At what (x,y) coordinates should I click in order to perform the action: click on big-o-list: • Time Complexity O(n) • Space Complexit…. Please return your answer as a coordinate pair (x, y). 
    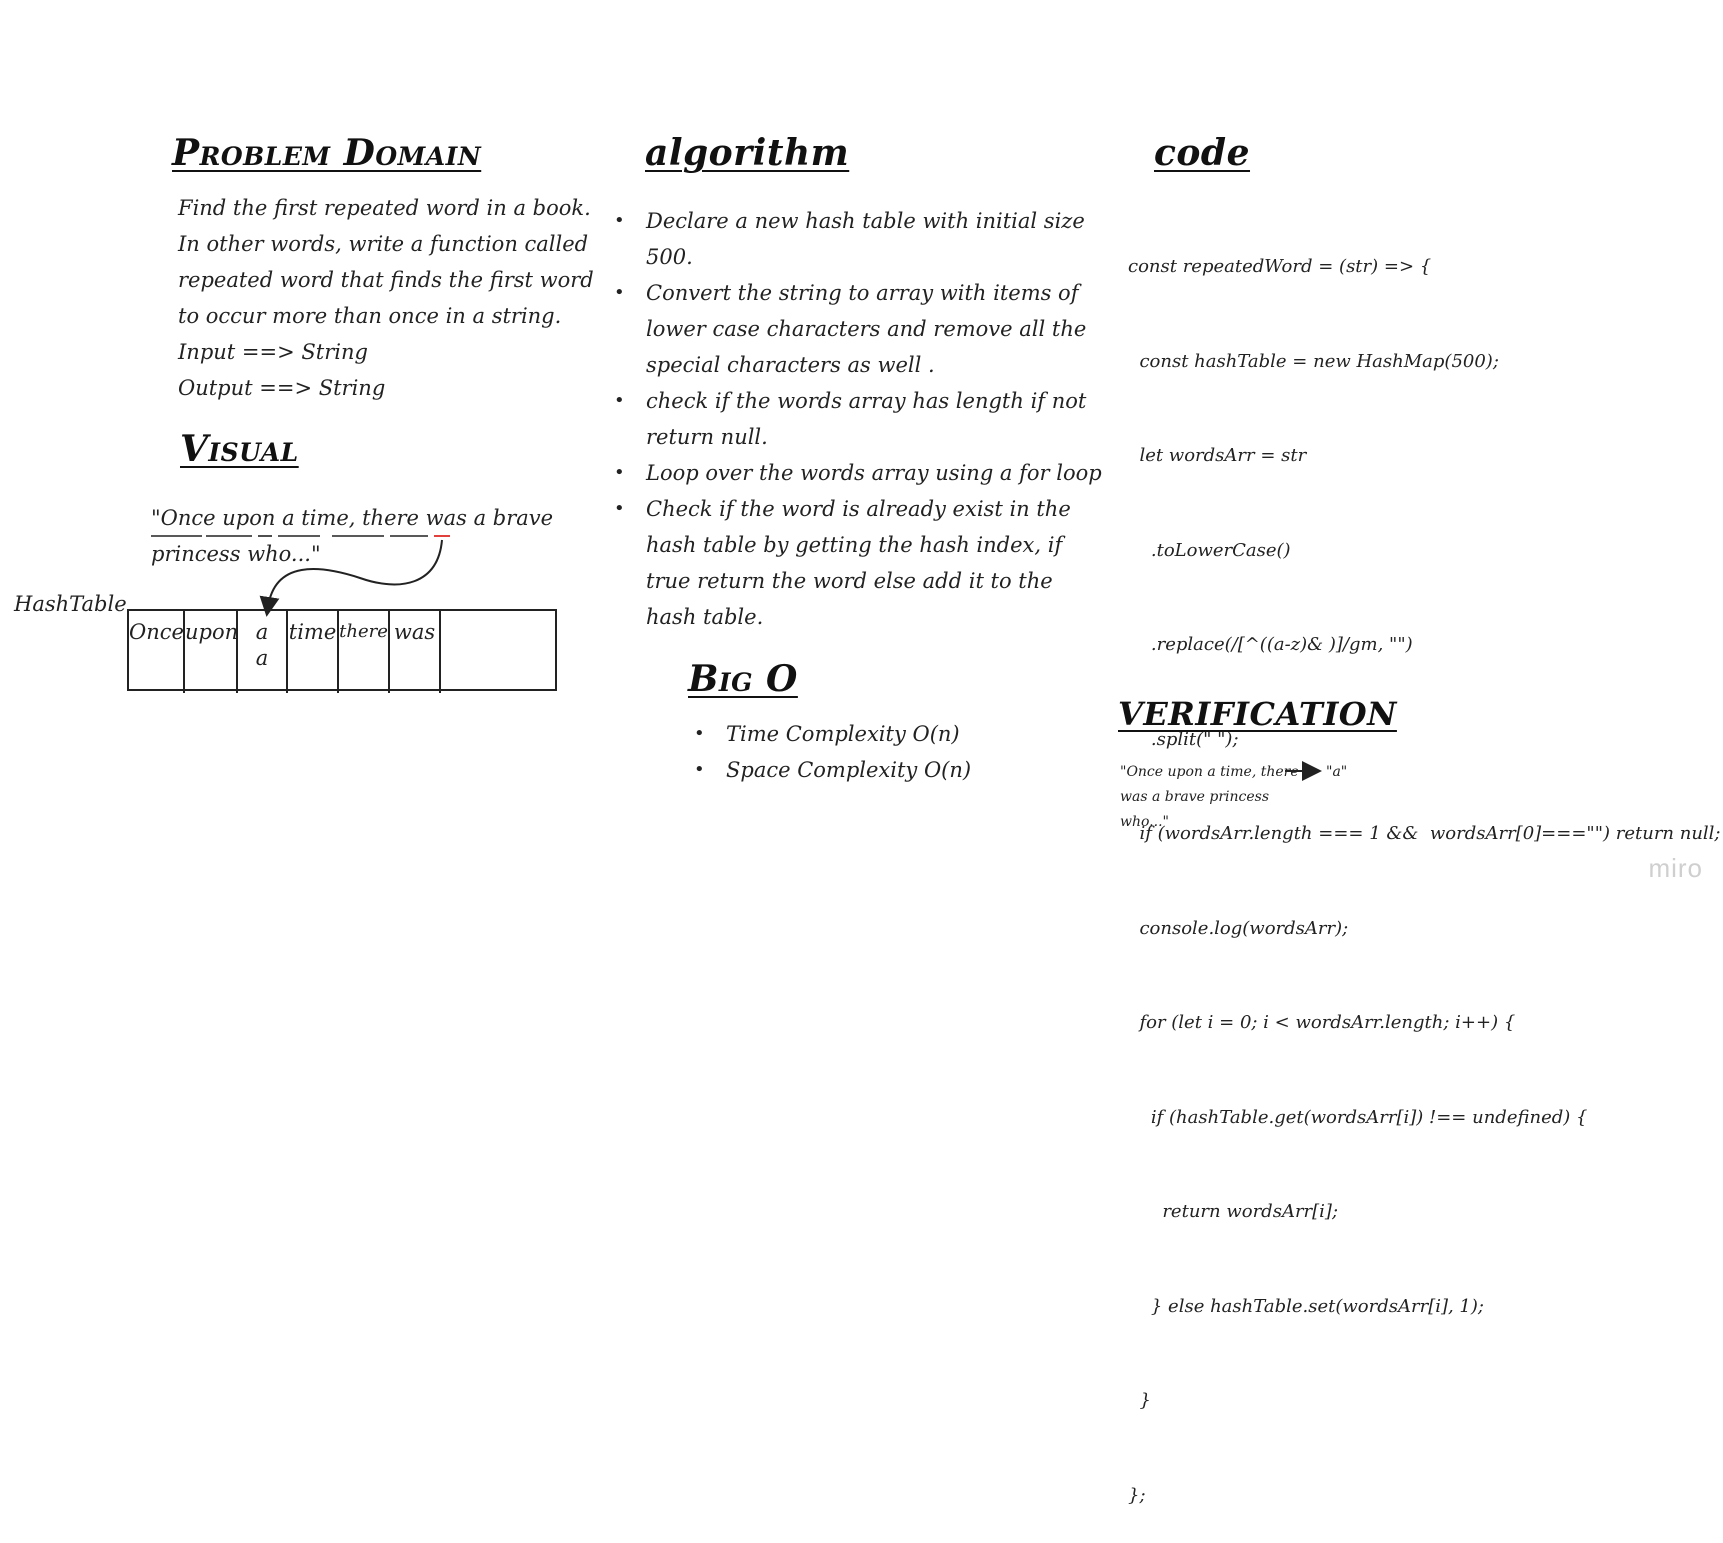
    Looking at the image, I should click on (844, 752).